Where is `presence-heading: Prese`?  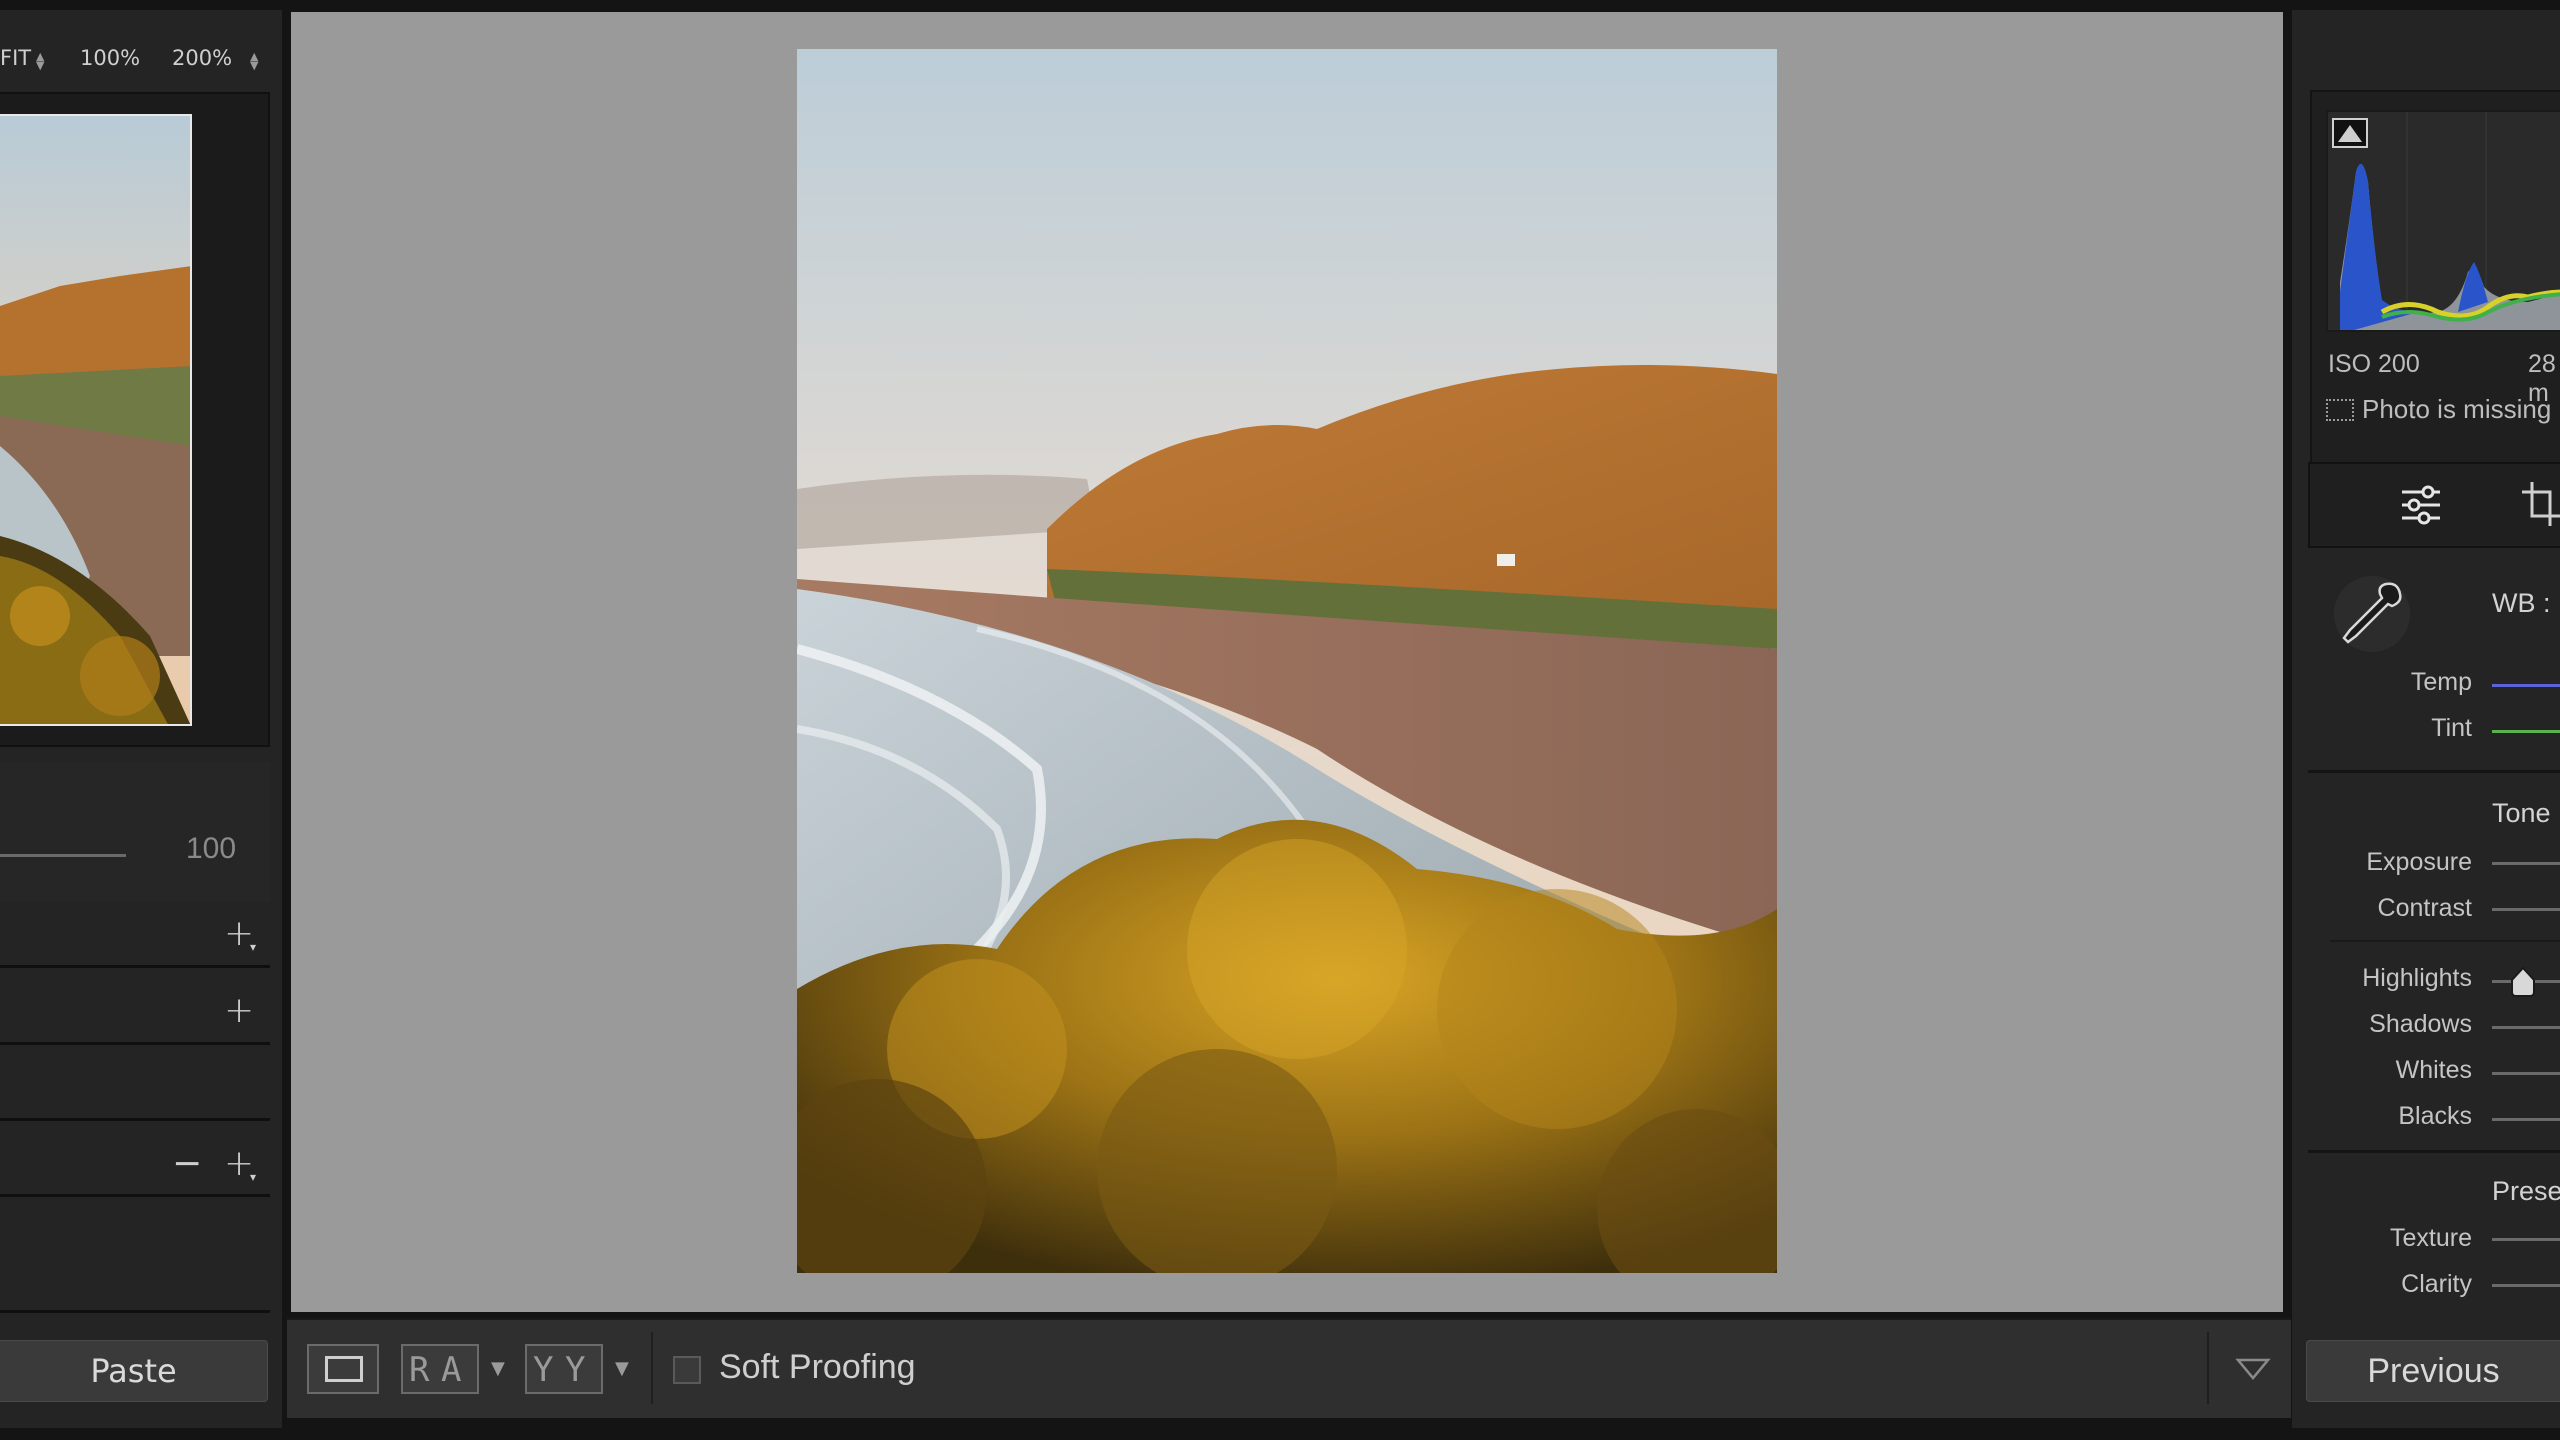 presence-heading: Prese is located at coordinates (2526, 1191).